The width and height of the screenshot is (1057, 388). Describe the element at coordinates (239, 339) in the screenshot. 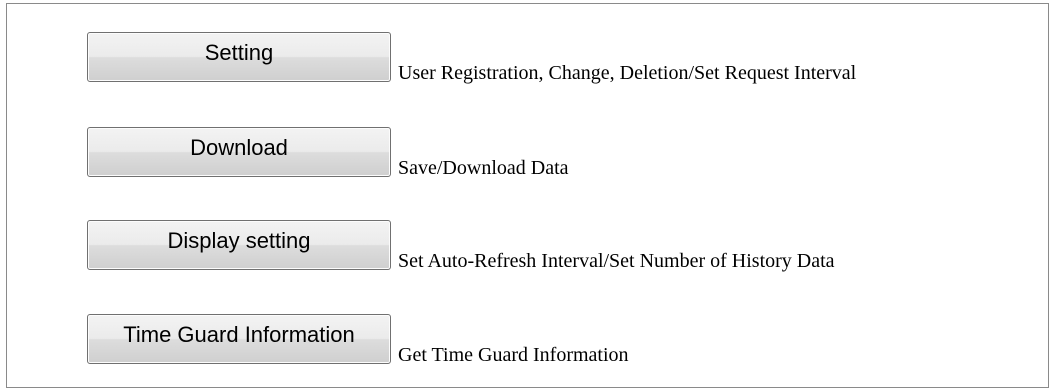

I see `time-guard-information-button: Time Guard Information` at that location.